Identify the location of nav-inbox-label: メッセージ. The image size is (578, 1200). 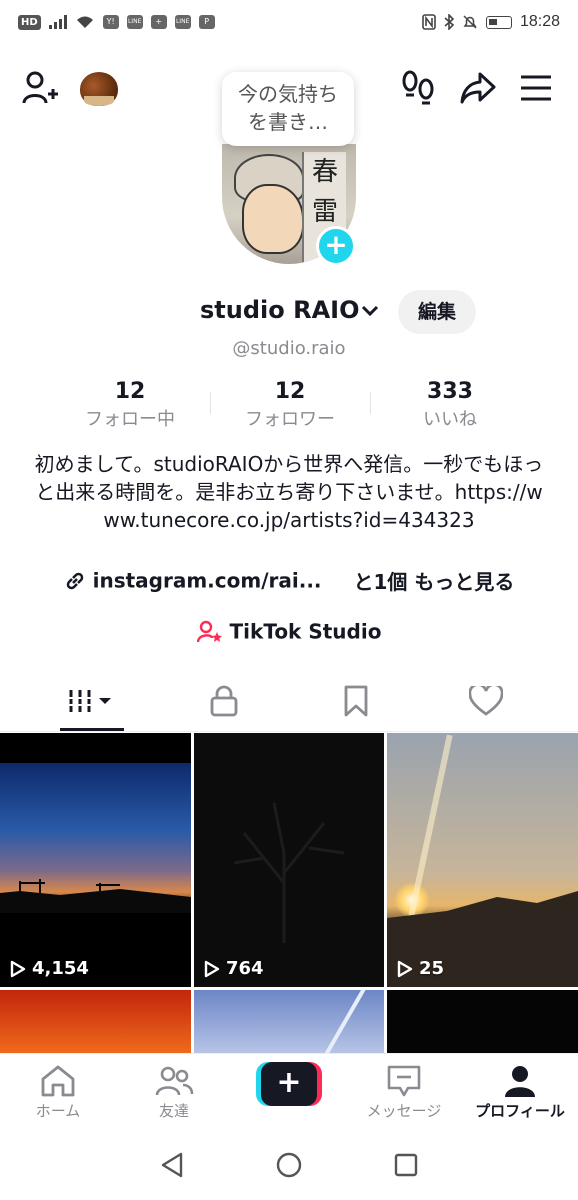
(404, 1111).